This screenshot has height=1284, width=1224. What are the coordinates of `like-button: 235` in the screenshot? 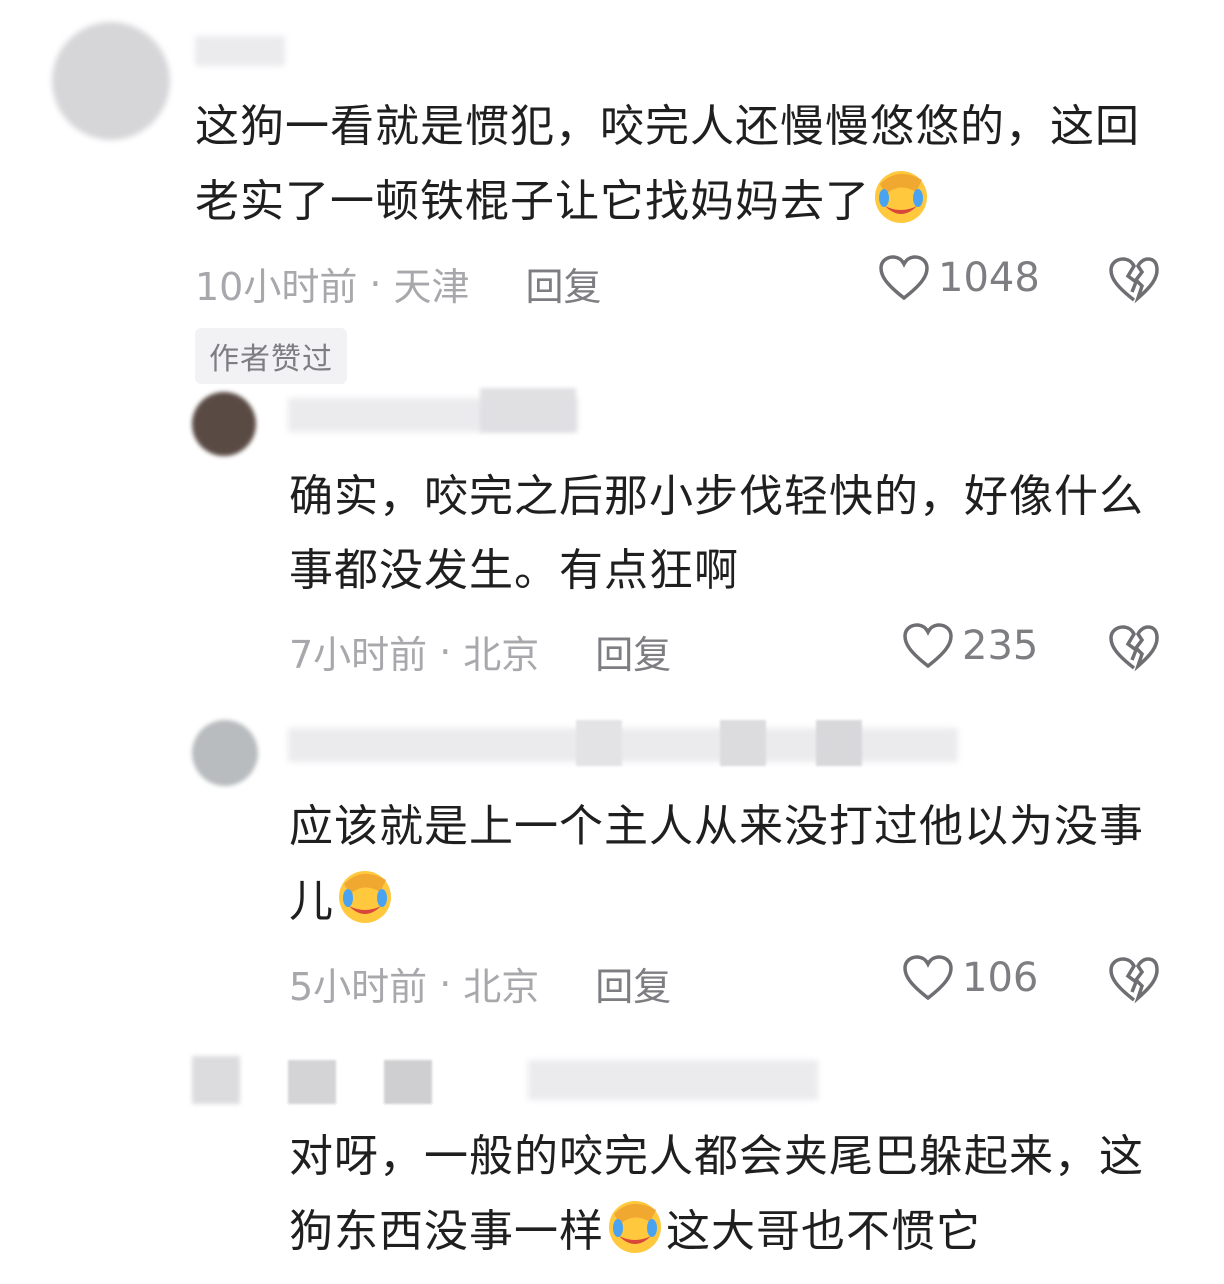 It's located at (970, 646).